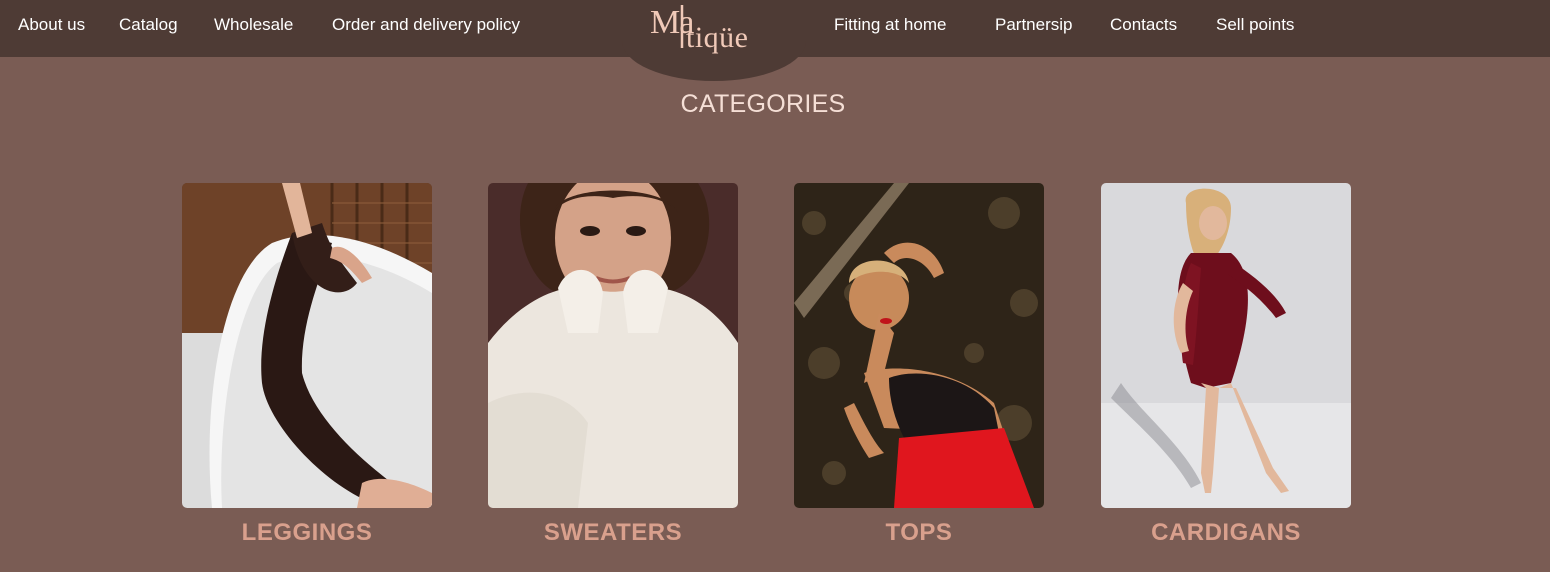 This screenshot has height=572, width=1550. What do you see at coordinates (51, 25) in the screenshot?
I see `nav-about-us: About us` at bounding box center [51, 25].